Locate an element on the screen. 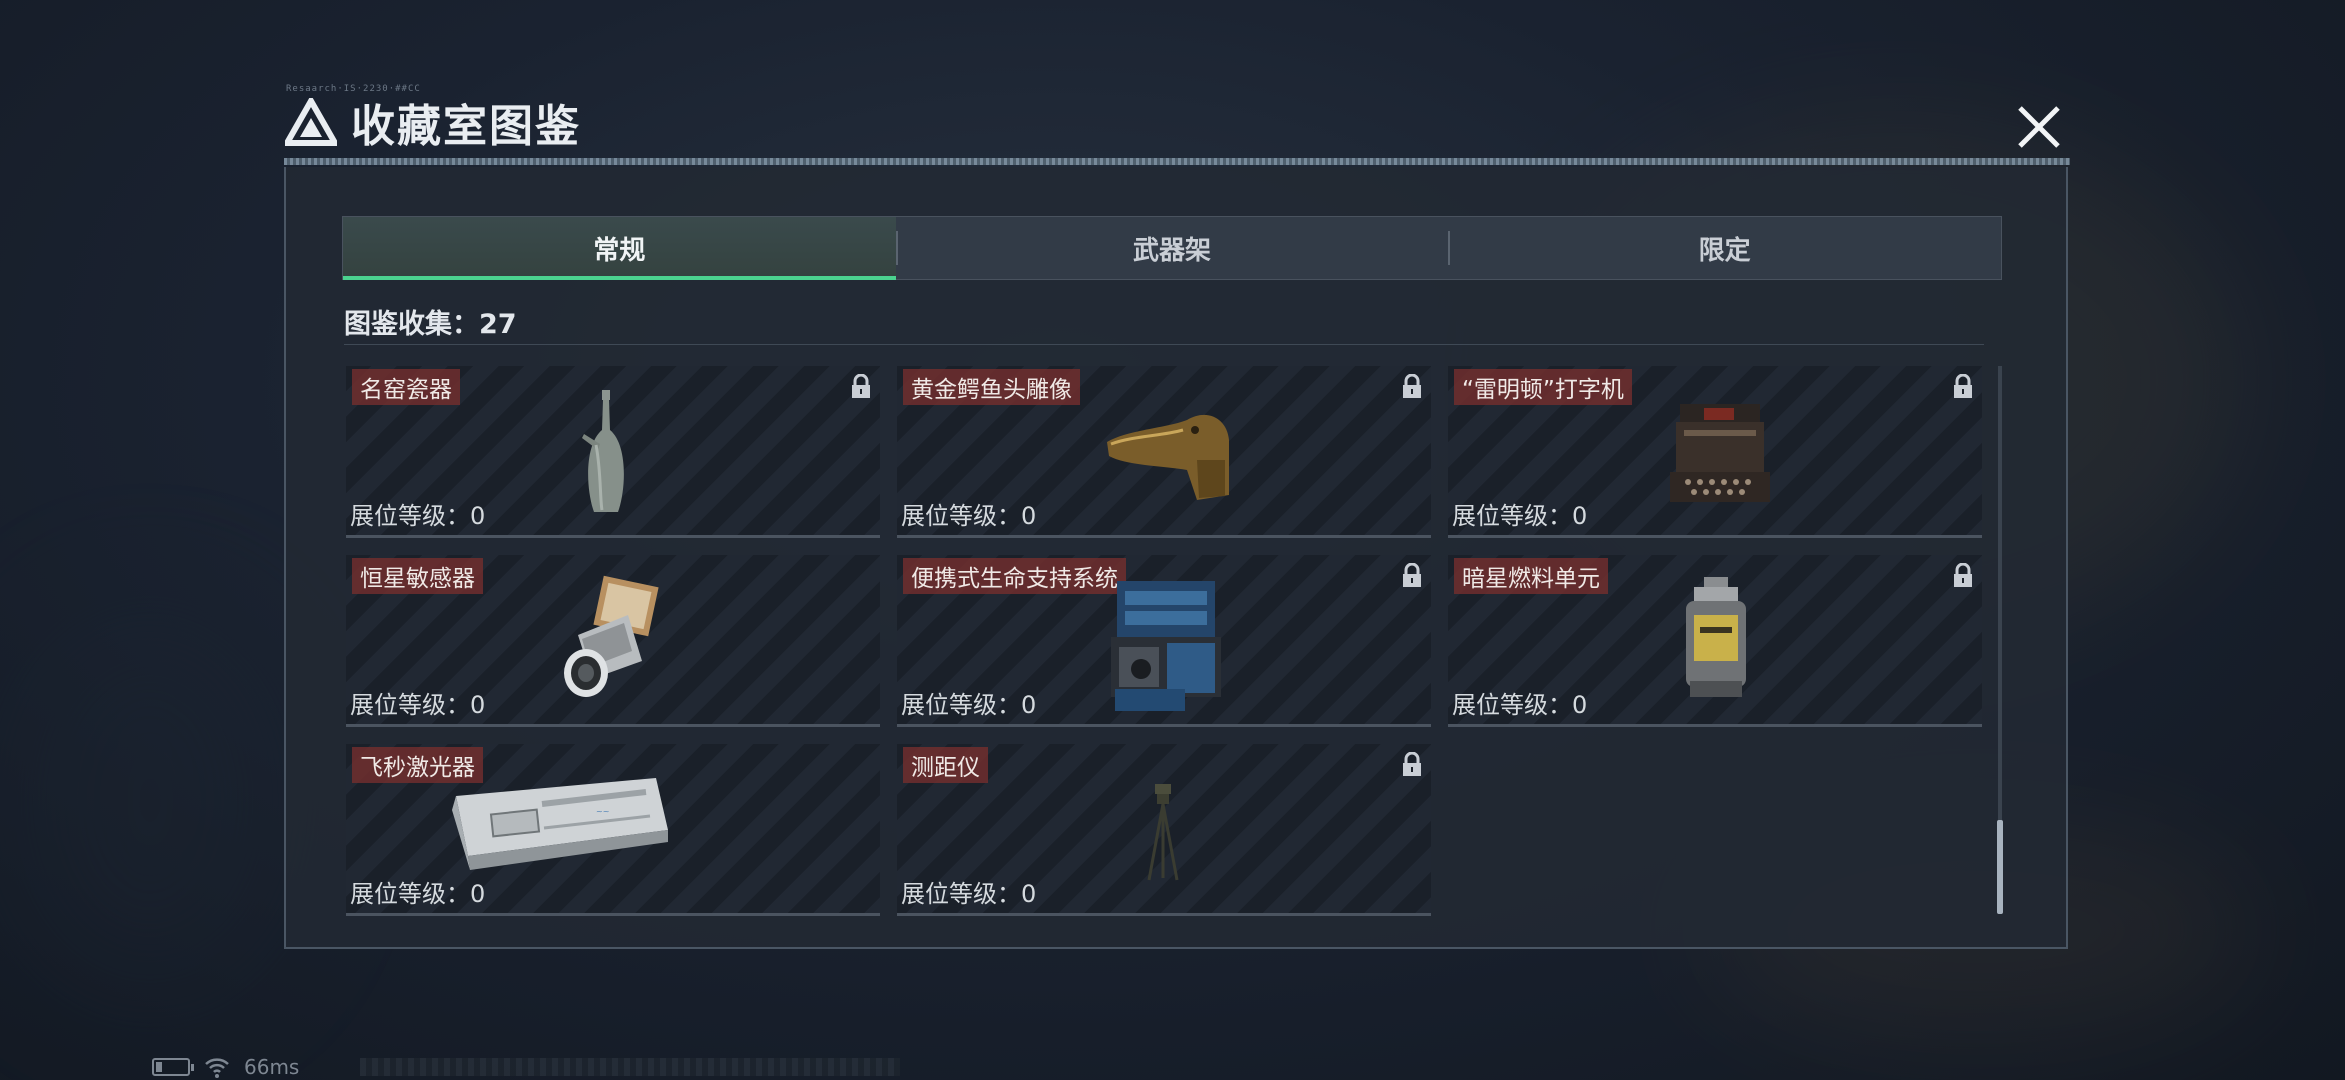 This screenshot has width=2345, height=1080. item-name: 暗星燃料单元 is located at coordinates (1531, 576).